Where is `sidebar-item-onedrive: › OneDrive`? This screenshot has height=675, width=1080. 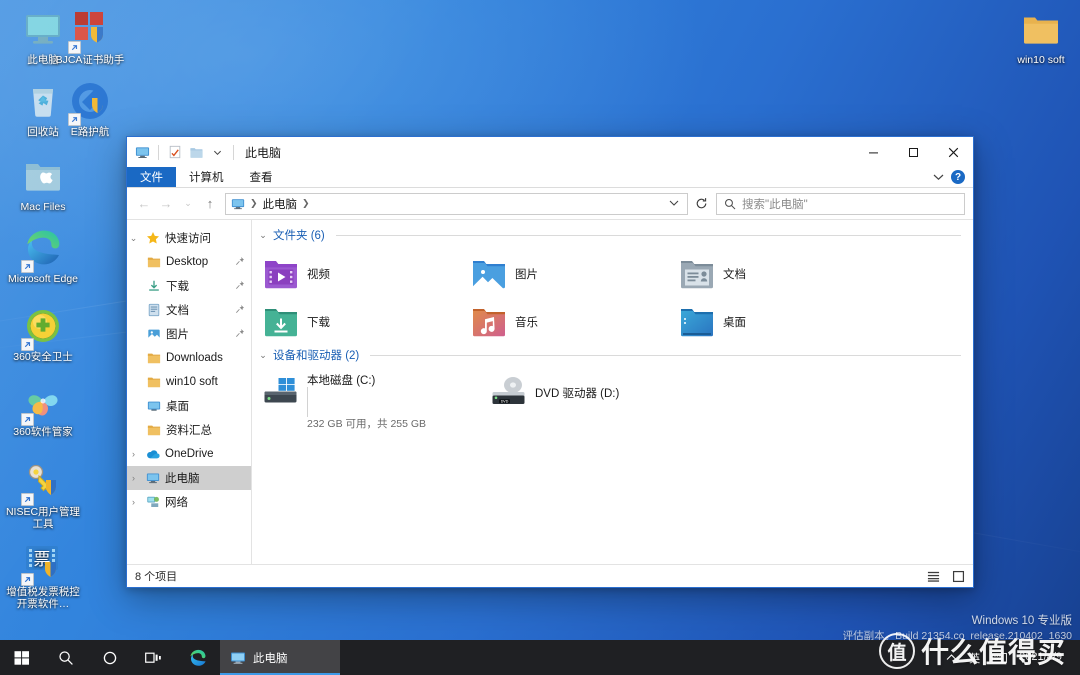 sidebar-item-onedrive: › OneDrive is located at coordinates (189, 454).